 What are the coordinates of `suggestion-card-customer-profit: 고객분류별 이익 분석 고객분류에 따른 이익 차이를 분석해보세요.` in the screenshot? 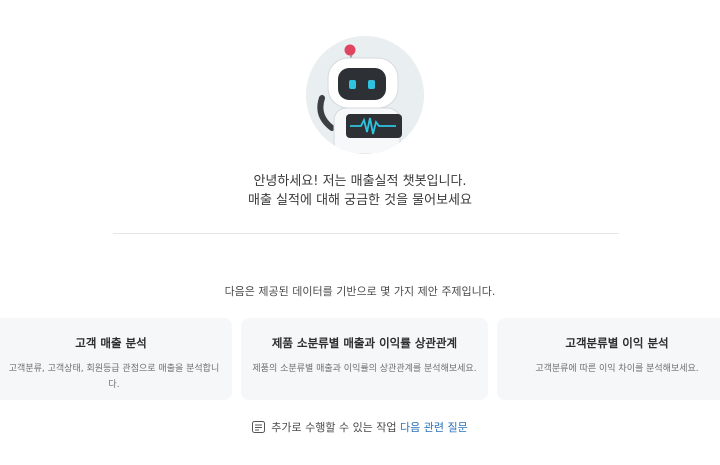 It's located at (608, 359).